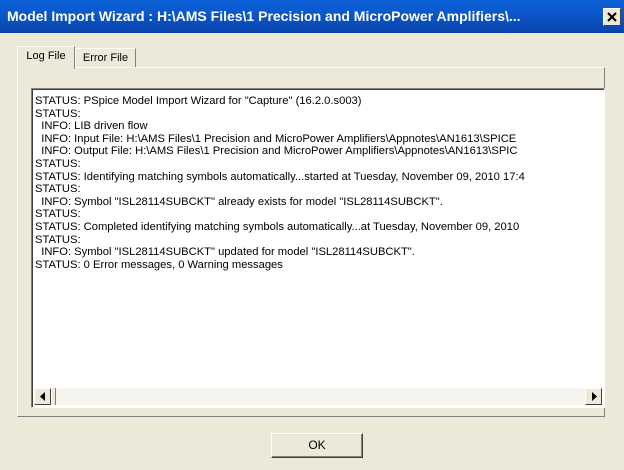  Describe the element at coordinates (105, 58) in the screenshot. I see `tab-error-file: Error File` at that location.